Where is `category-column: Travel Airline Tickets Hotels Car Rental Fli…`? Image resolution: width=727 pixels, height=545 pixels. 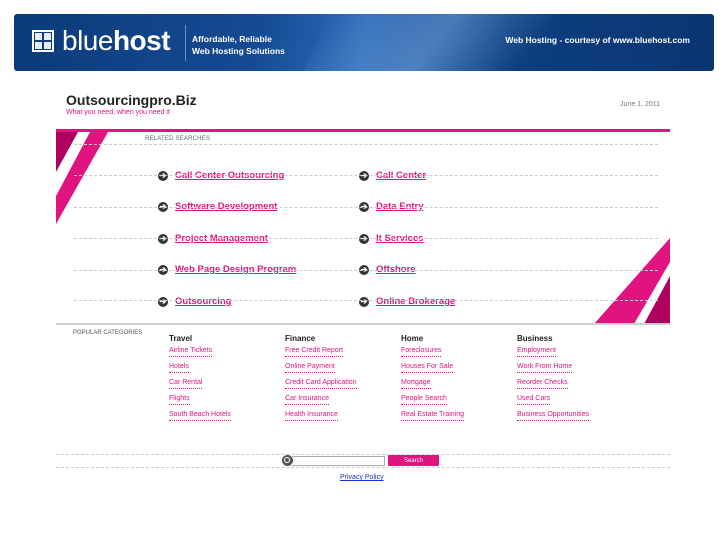
category-column: Travel Airline Tickets Hotels Car Rental Fli… is located at coordinates (224, 380).